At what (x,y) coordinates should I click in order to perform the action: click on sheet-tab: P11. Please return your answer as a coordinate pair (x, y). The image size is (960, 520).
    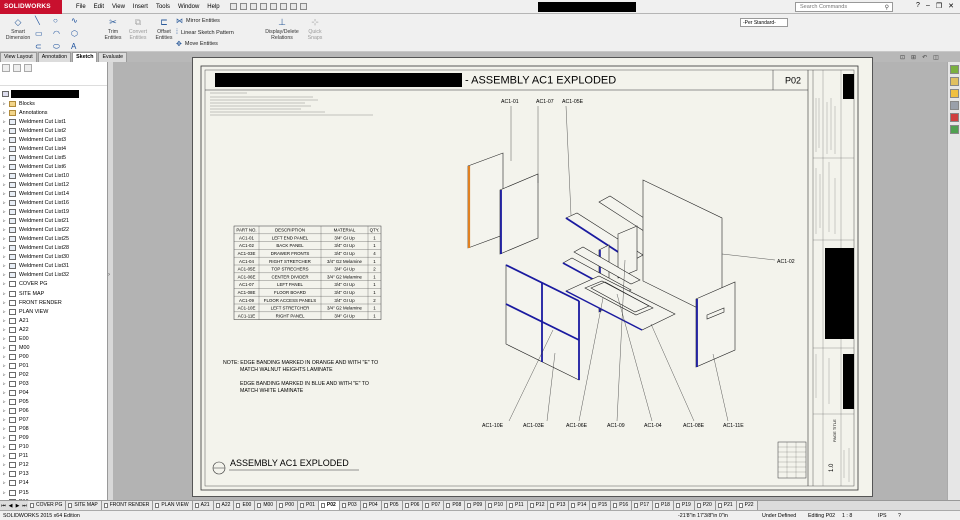
    Looking at the image, I should click on (517, 505).